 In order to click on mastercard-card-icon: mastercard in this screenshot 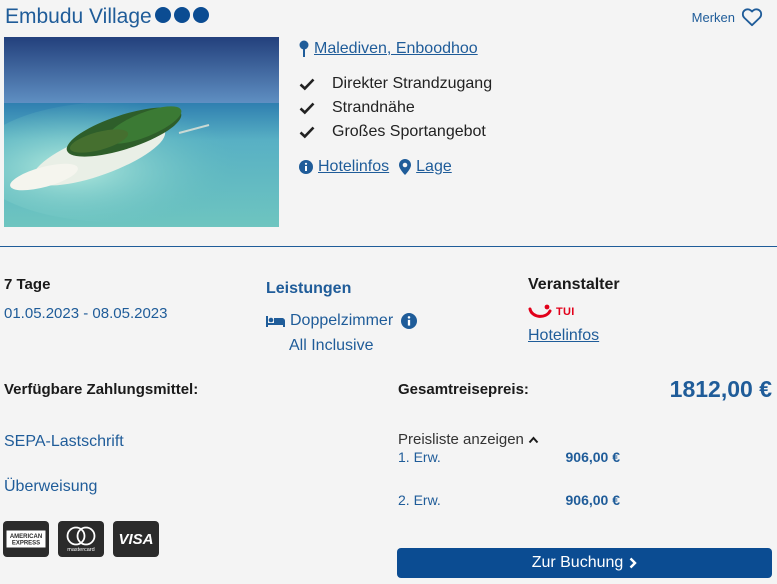, I will do `click(81, 539)`.